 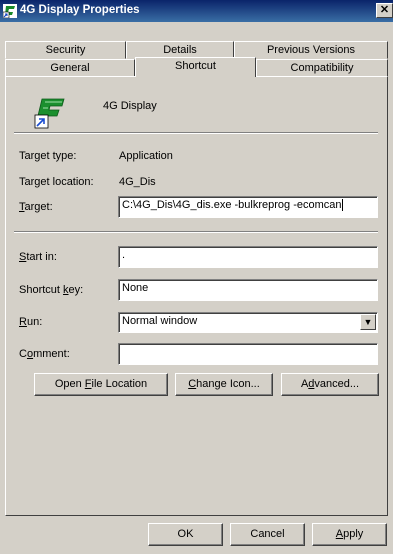 I want to click on cancel-label: Cancel, so click(x=267, y=534).